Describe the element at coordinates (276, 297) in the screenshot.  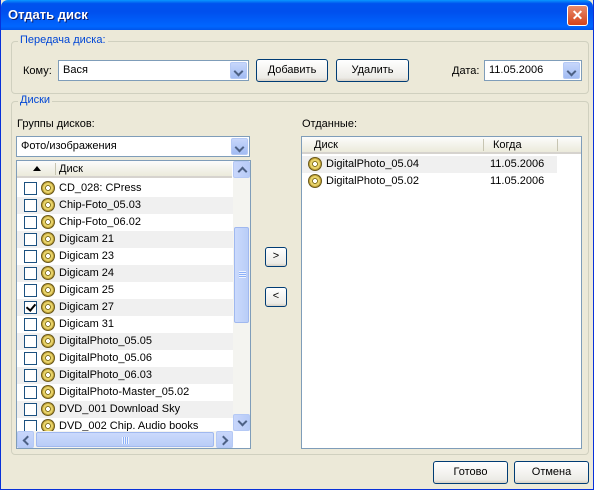
I see `move-left-button: <` at that location.